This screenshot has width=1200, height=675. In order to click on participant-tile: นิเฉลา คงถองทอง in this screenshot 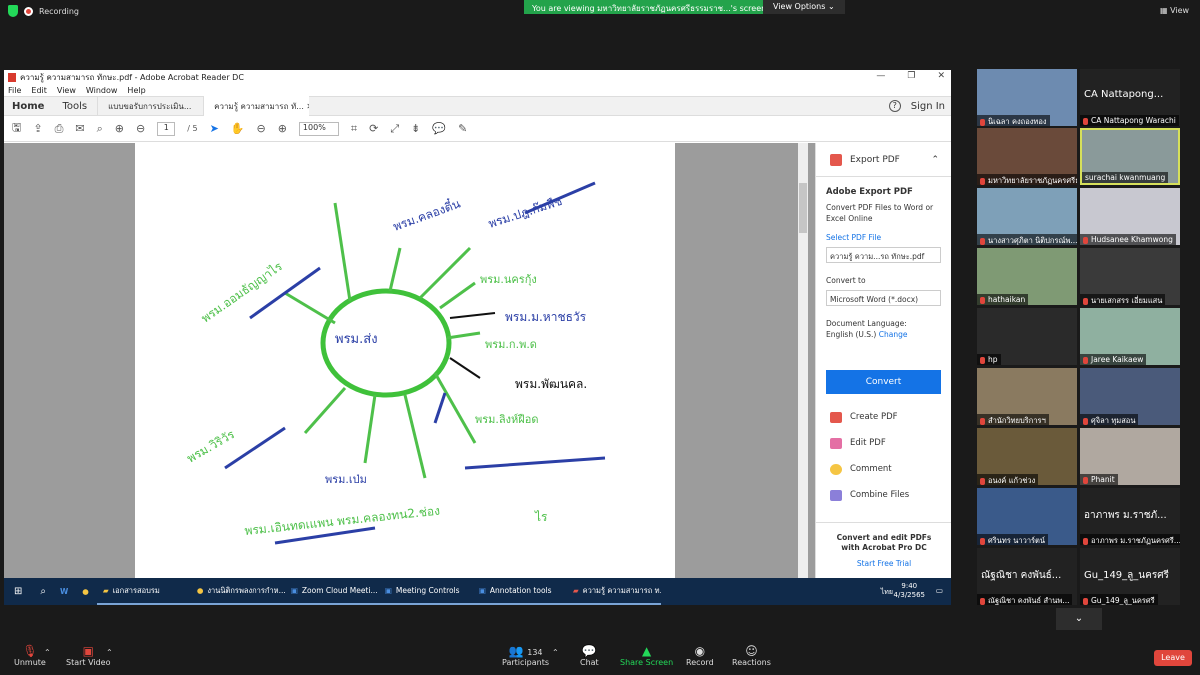, I will do `click(1027, 97)`.